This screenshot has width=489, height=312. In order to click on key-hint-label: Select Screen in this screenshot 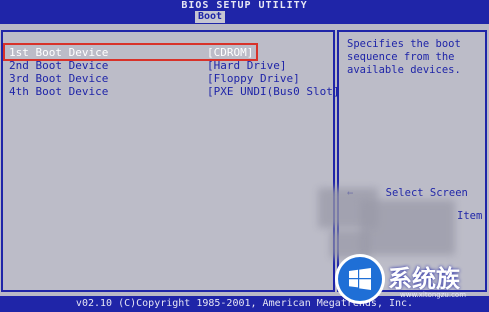, I will do `click(426, 193)`.